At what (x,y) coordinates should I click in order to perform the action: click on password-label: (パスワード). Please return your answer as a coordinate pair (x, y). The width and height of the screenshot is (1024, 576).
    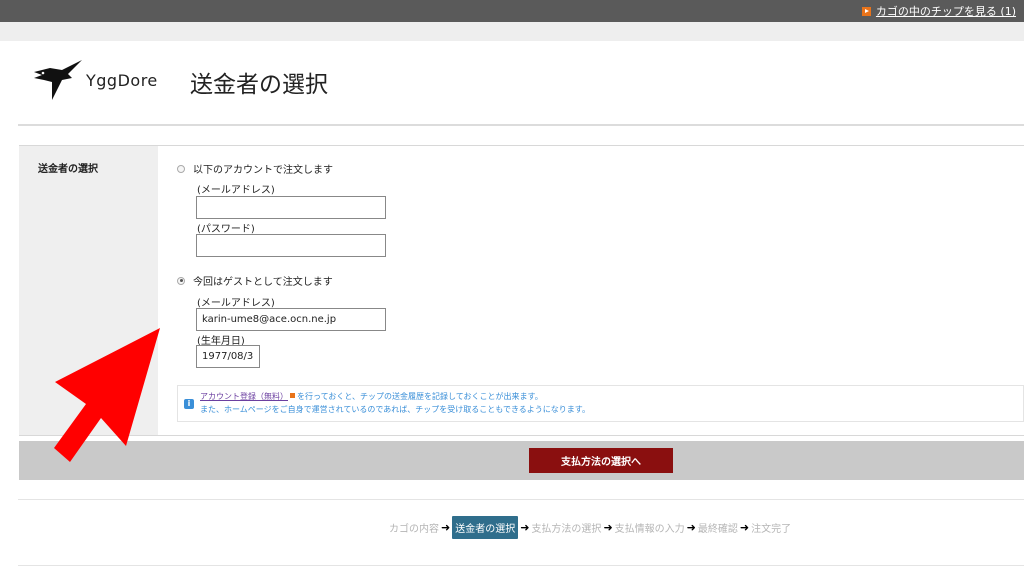
    Looking at the image, I should click on (226, 229).